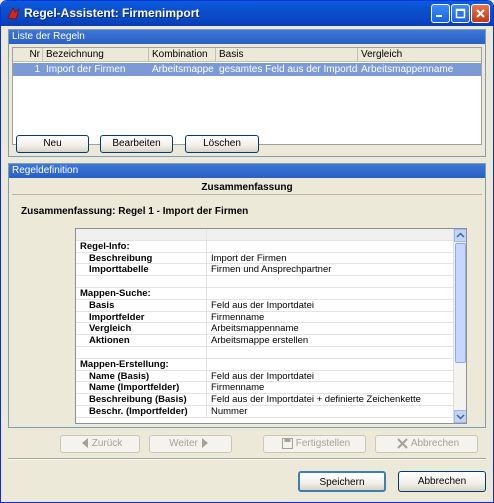  I want to click on cell-vergleich: Arbeitsmappenname, so click(407, 69).